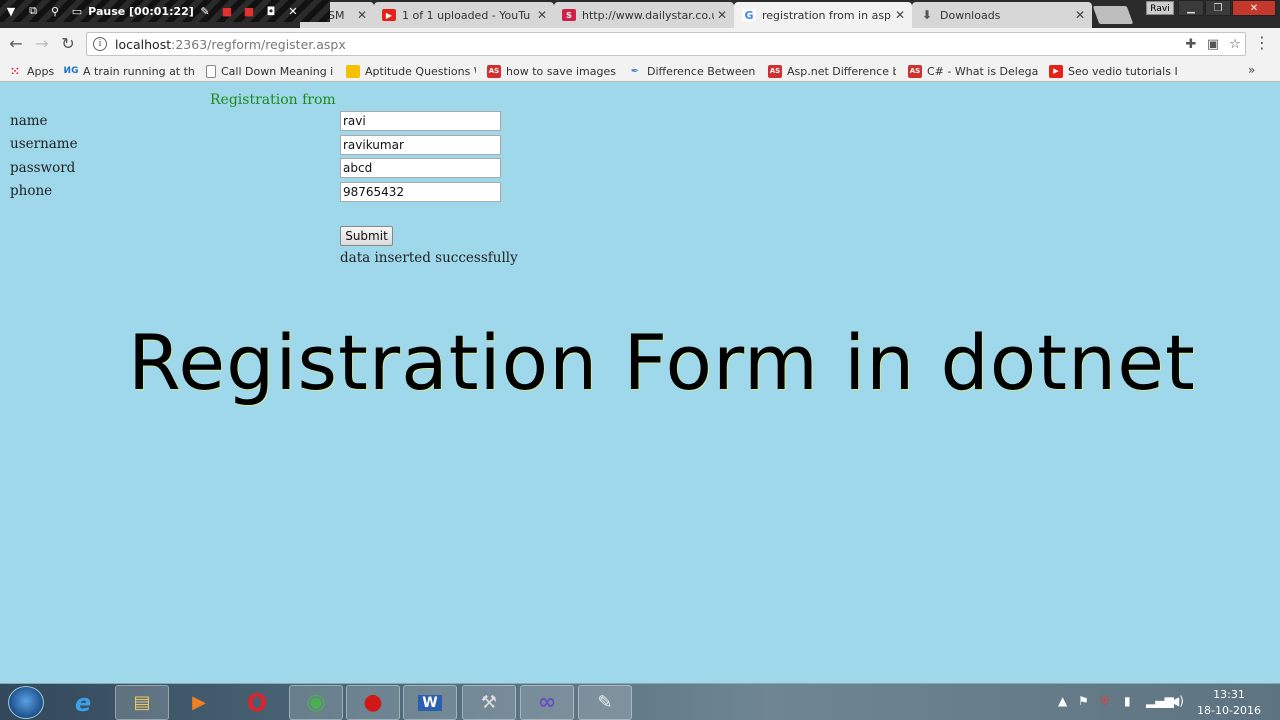  Describe the element at coordinates (1218, 8) in the screenshot. I see `restore-button: ❐` at that location.